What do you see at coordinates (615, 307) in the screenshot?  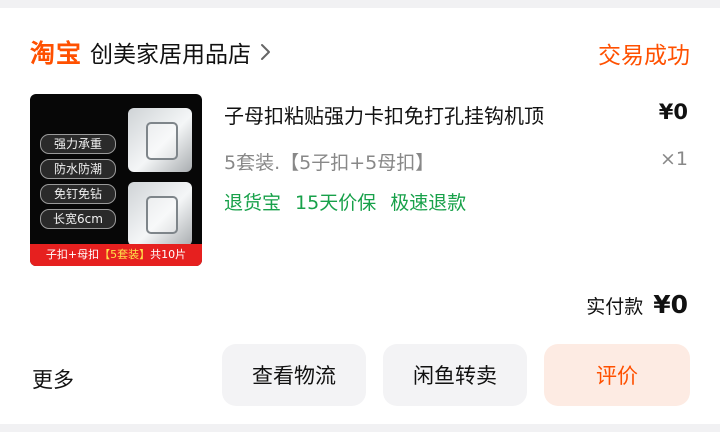 I see `total-label: 实付款` at bounding box center [615, 307].